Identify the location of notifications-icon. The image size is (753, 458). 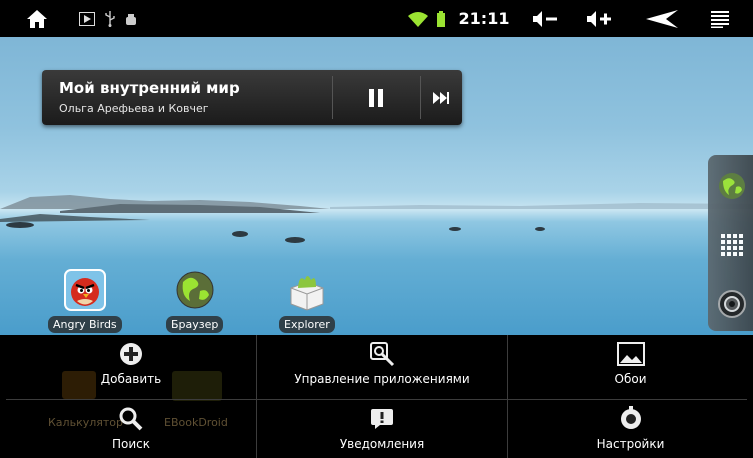
(382, 419).